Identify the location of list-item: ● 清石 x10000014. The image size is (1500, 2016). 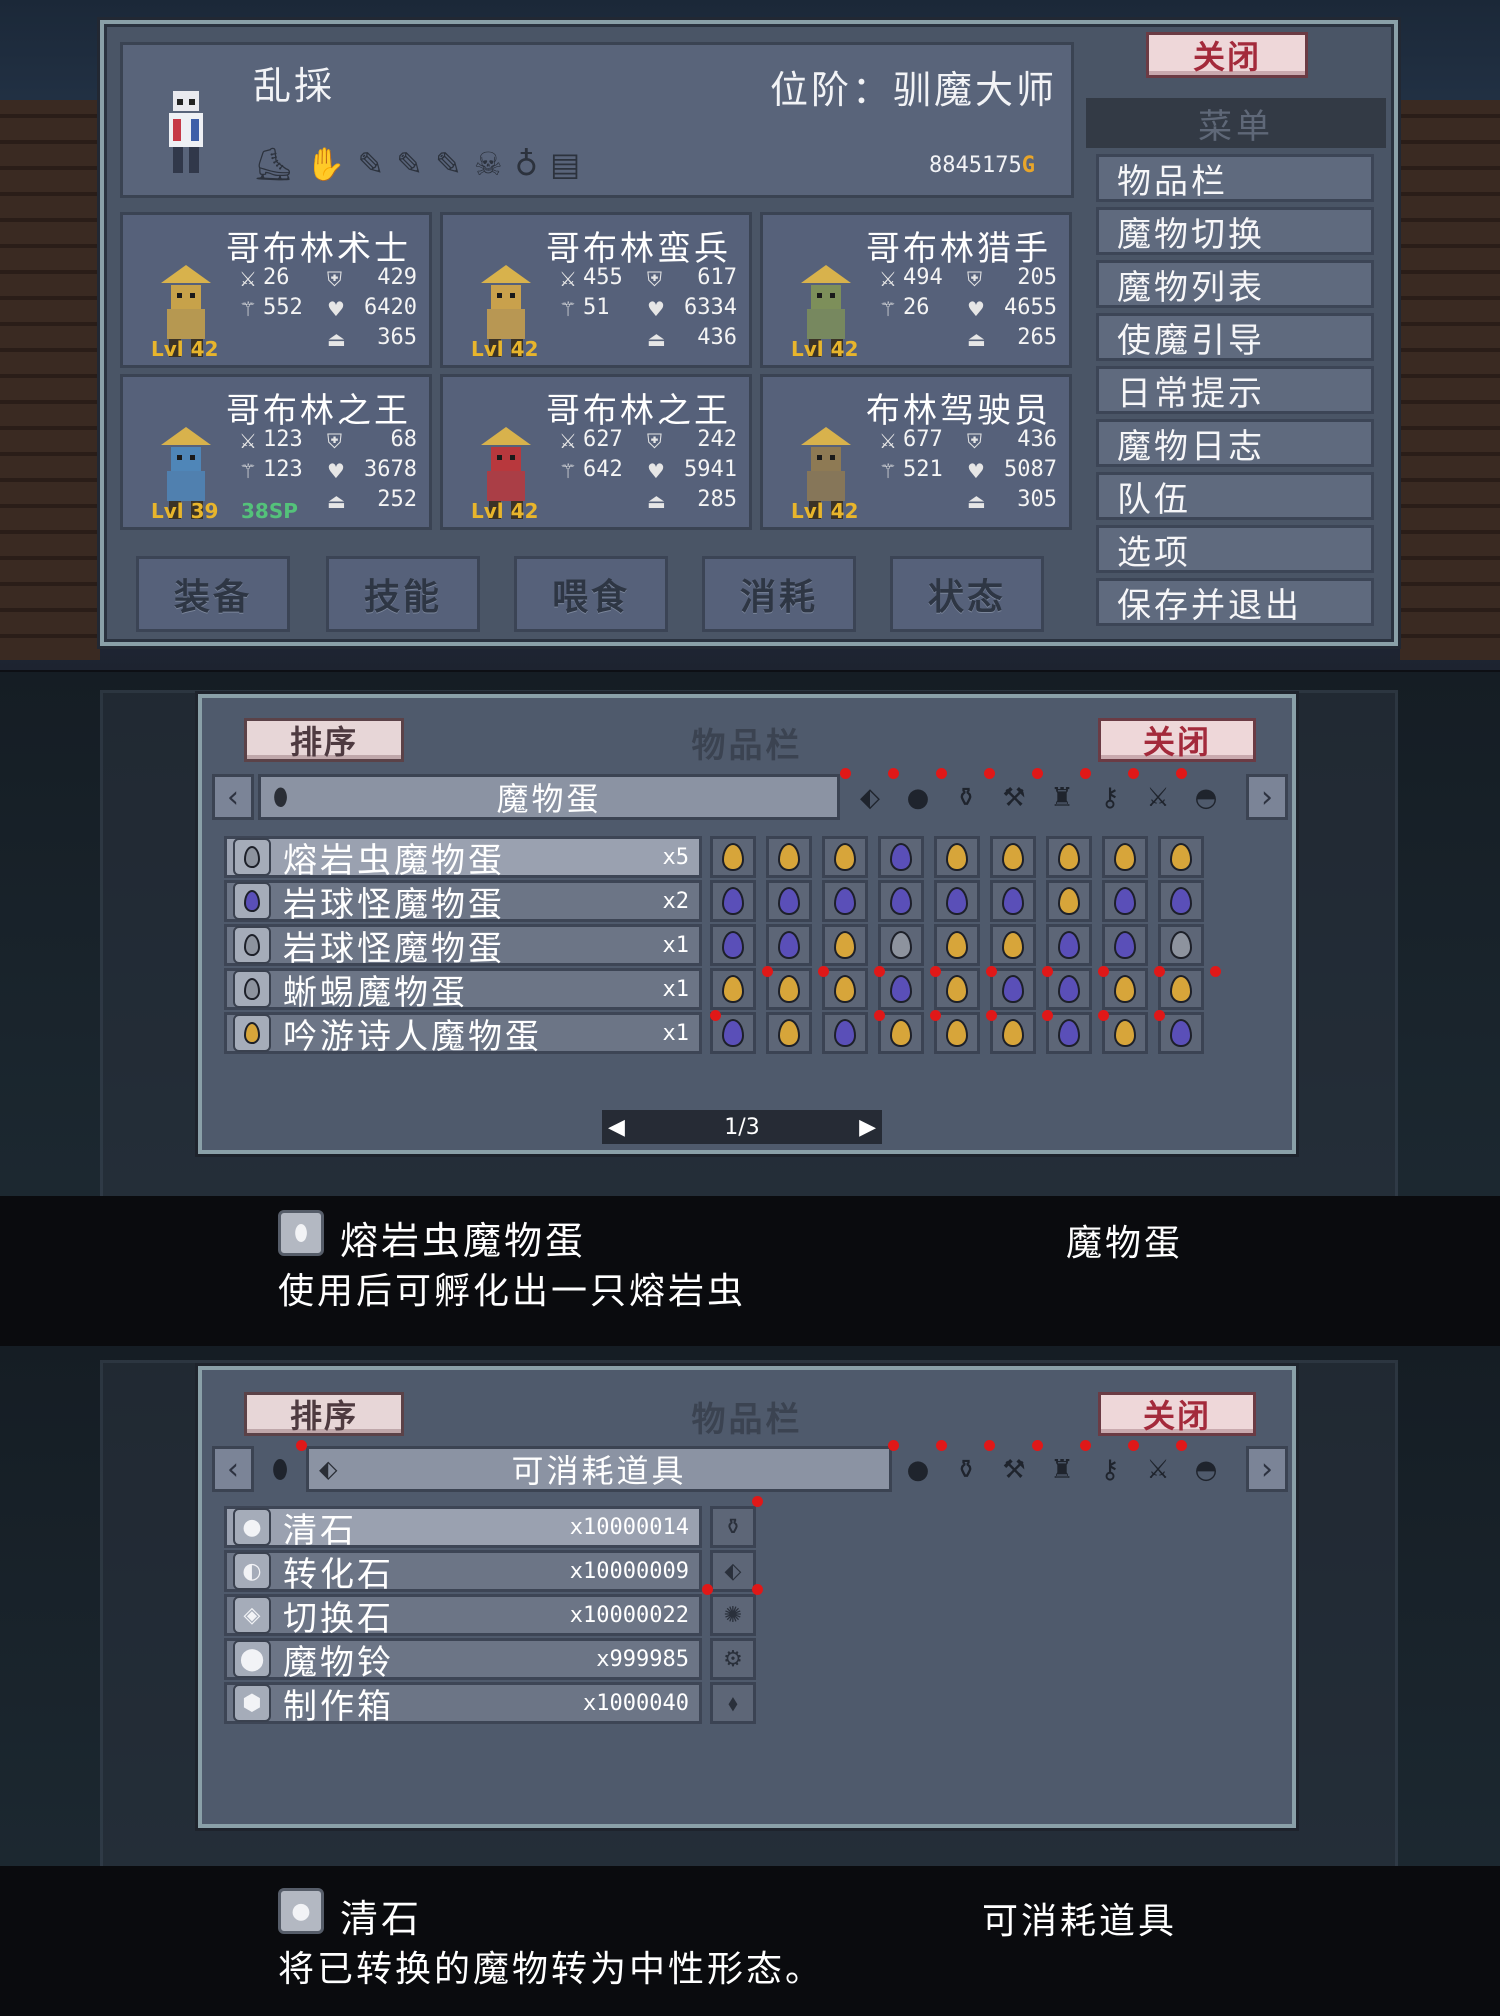
(463, 1528).